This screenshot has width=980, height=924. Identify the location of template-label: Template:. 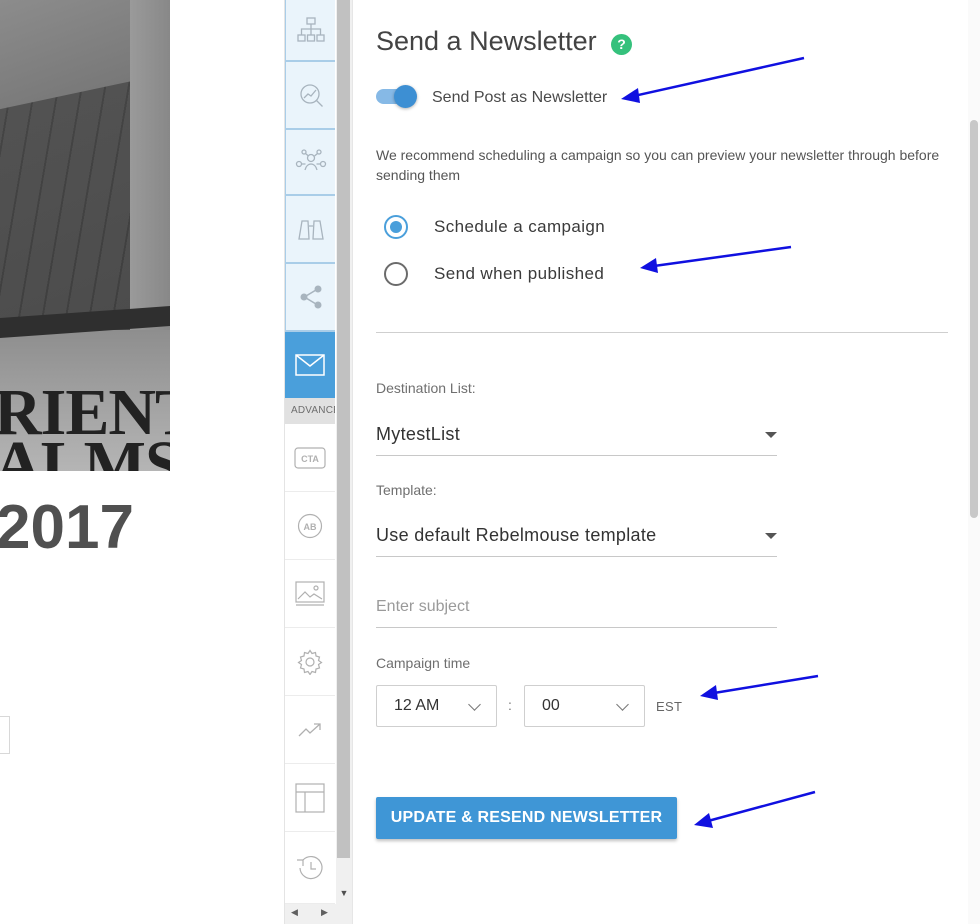
(406, 490).